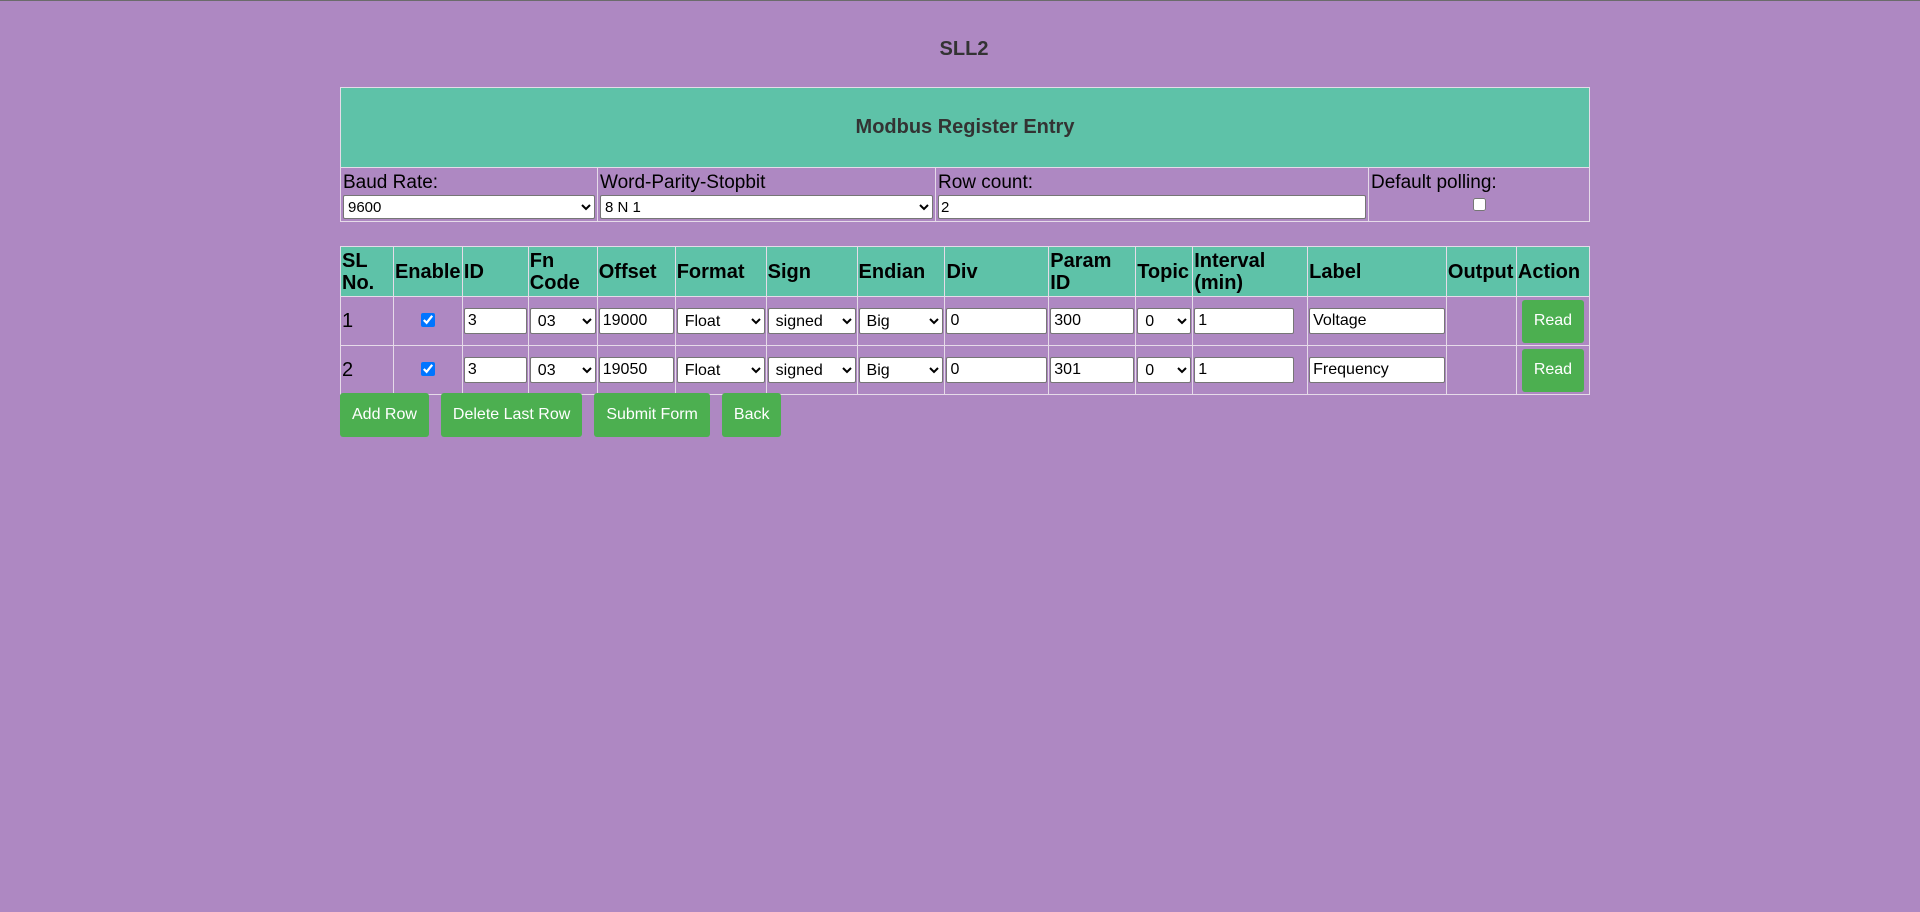 The height and width of the screenshot is (912, 1920). Describe the element at coordinates (652, 415) in the screenshot. I see `submit-form-button: Submit Form` at that location.